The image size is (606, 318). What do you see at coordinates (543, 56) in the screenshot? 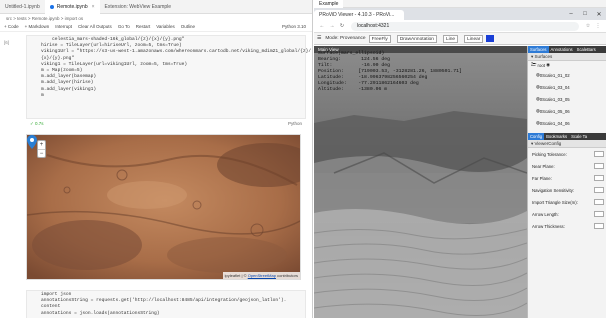
I see `section-label: Surfaces` at bounding box center [543, 56].